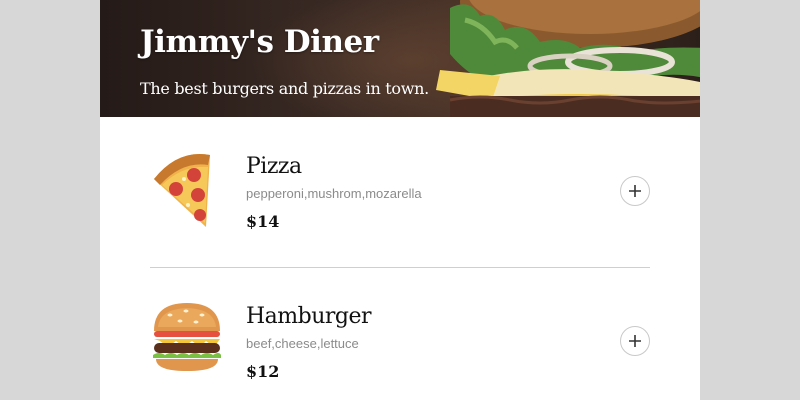 This screenshot has height=400, width=800. I want to click on item-name: Hamburger, so click(309, 316).